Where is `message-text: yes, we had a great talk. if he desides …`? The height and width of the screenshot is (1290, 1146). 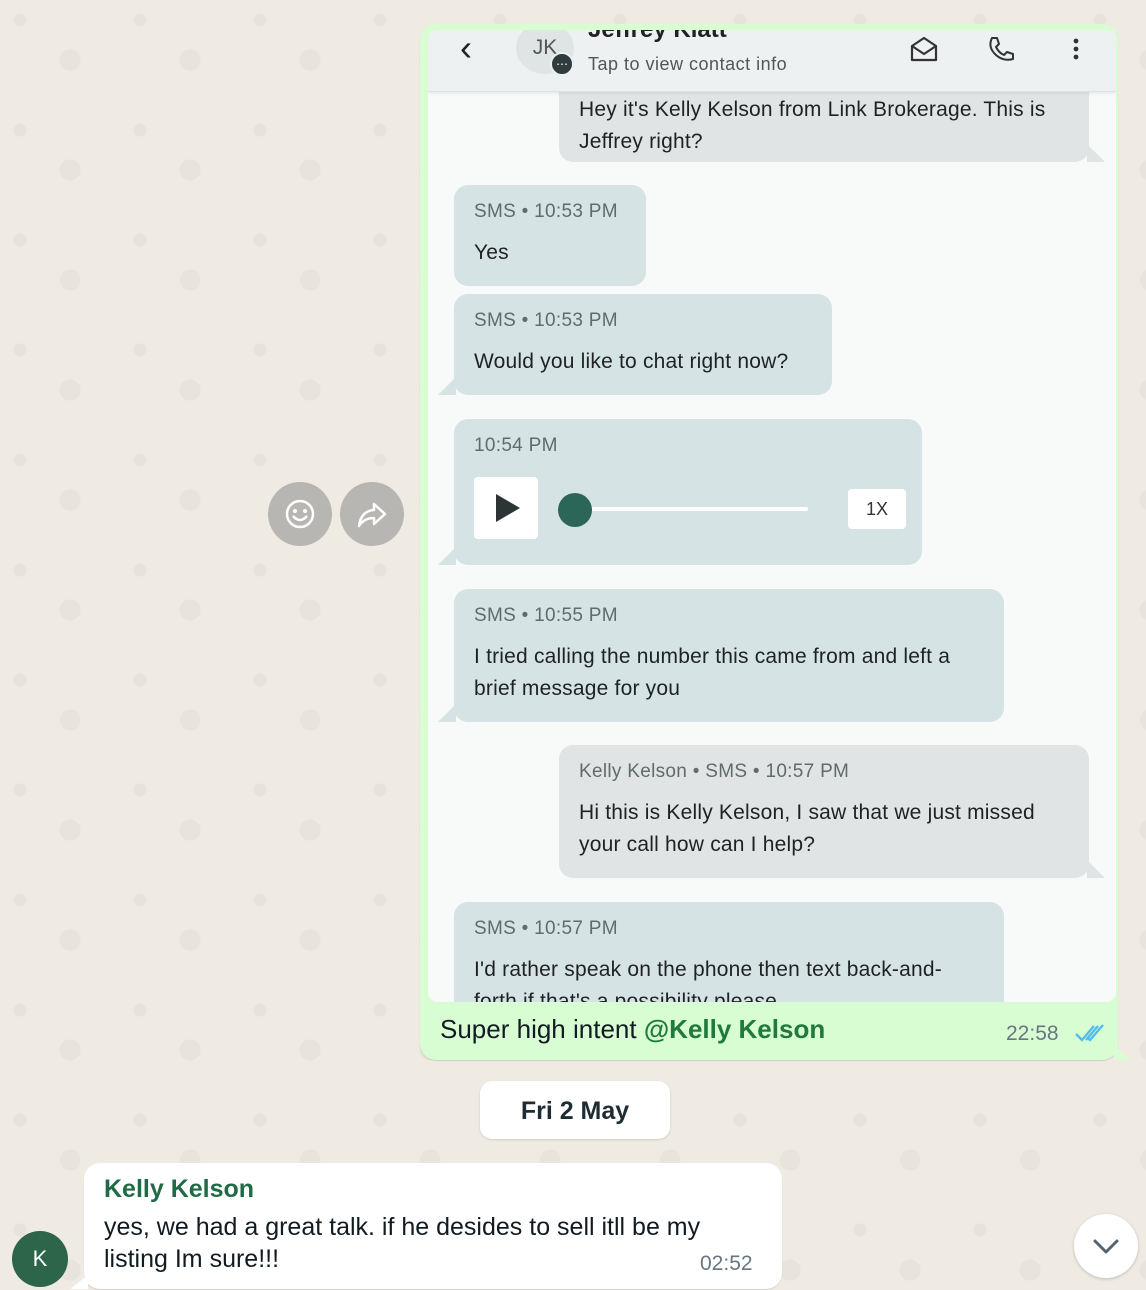
message-text: yes, we had a great talk. if he desides … is located at coordinates (402, 1243).